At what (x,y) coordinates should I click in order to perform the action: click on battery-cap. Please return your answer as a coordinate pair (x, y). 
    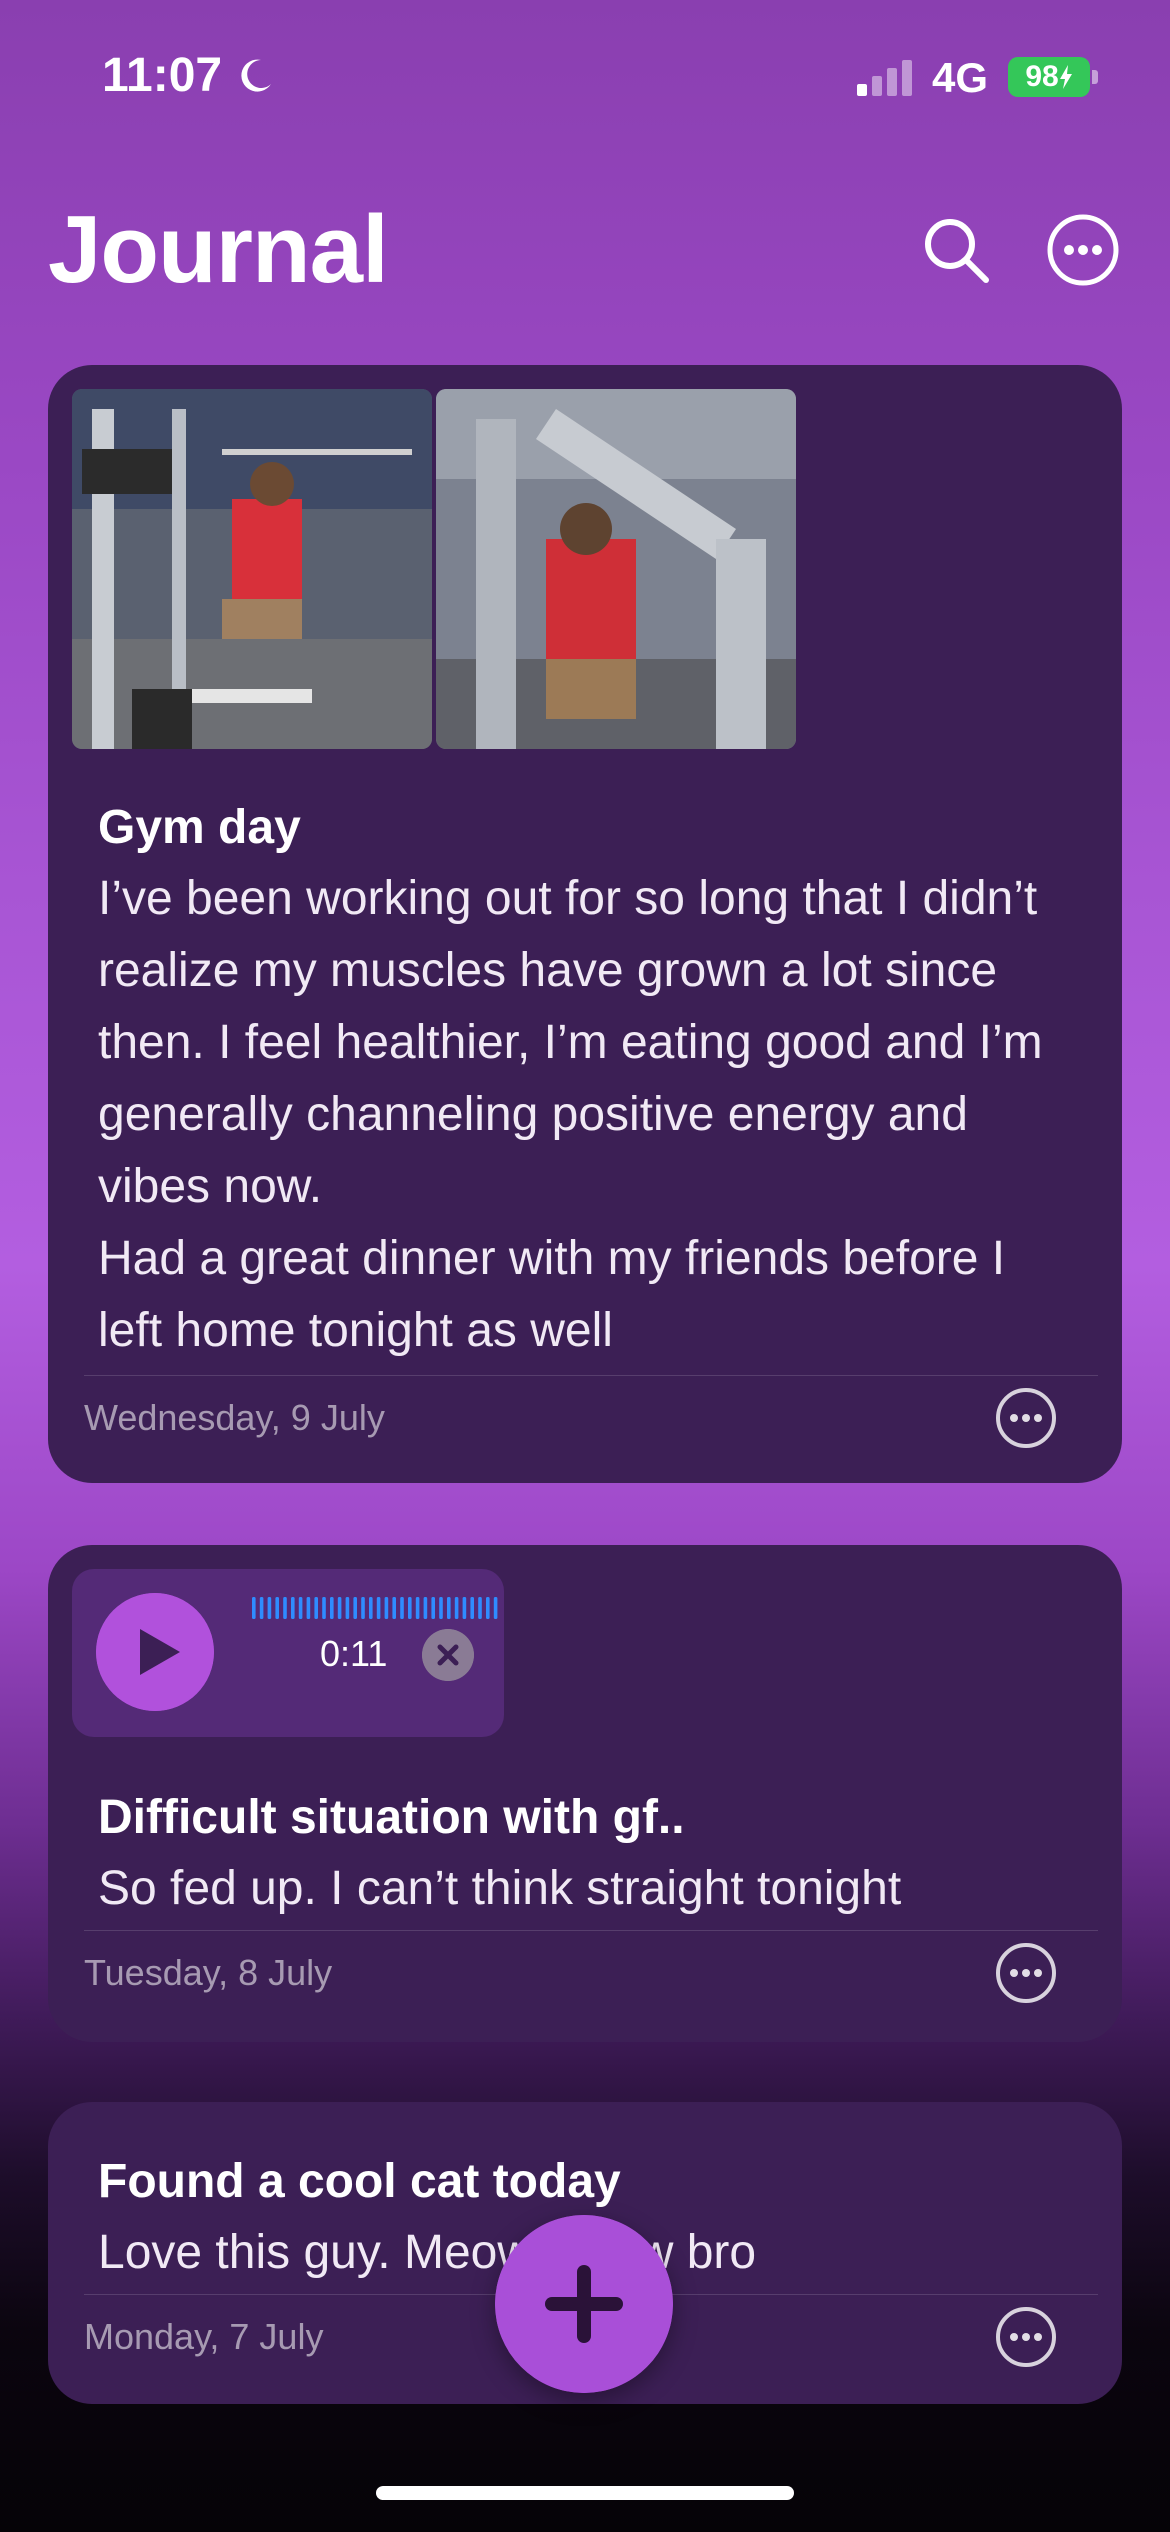
    Looking at the image, I should click on (1095, 77).